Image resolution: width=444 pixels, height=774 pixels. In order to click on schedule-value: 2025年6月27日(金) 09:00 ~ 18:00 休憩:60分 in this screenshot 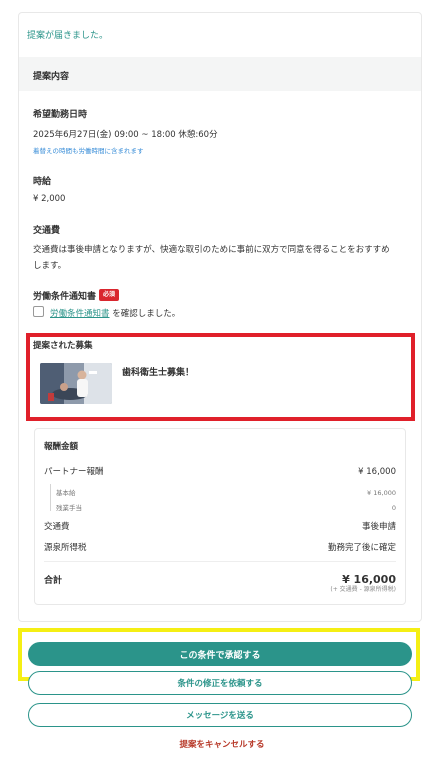, I will do `click(125, 135)`.